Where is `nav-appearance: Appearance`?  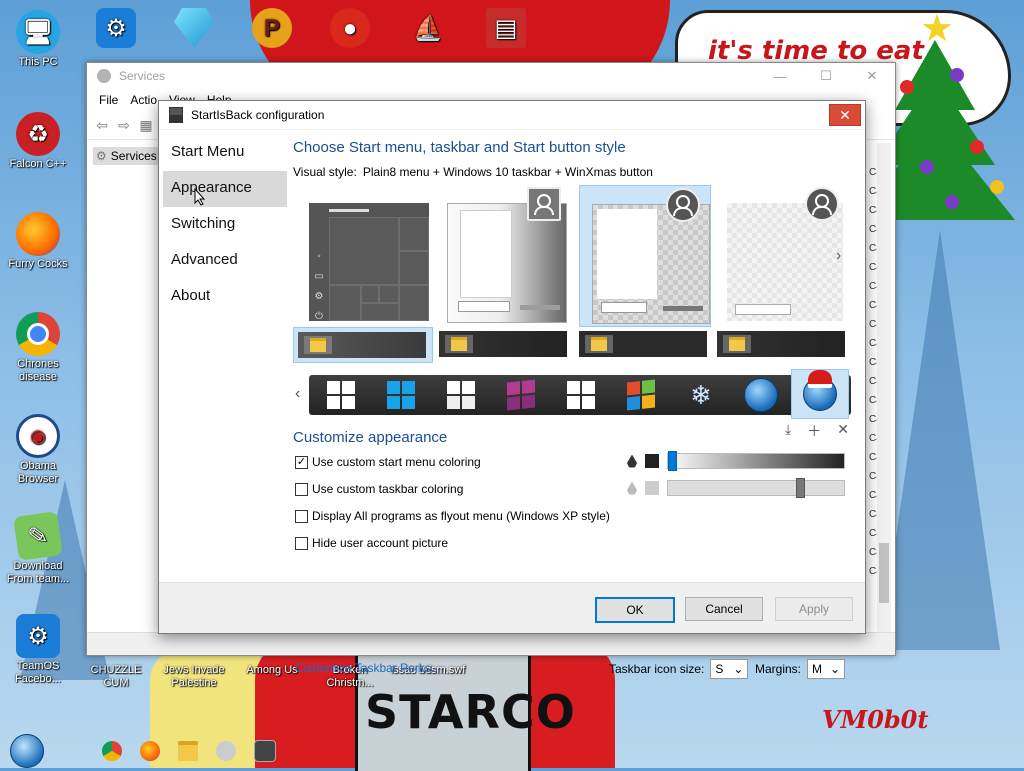 nav-appearance: Appearance is located at coordinates (225, 189).